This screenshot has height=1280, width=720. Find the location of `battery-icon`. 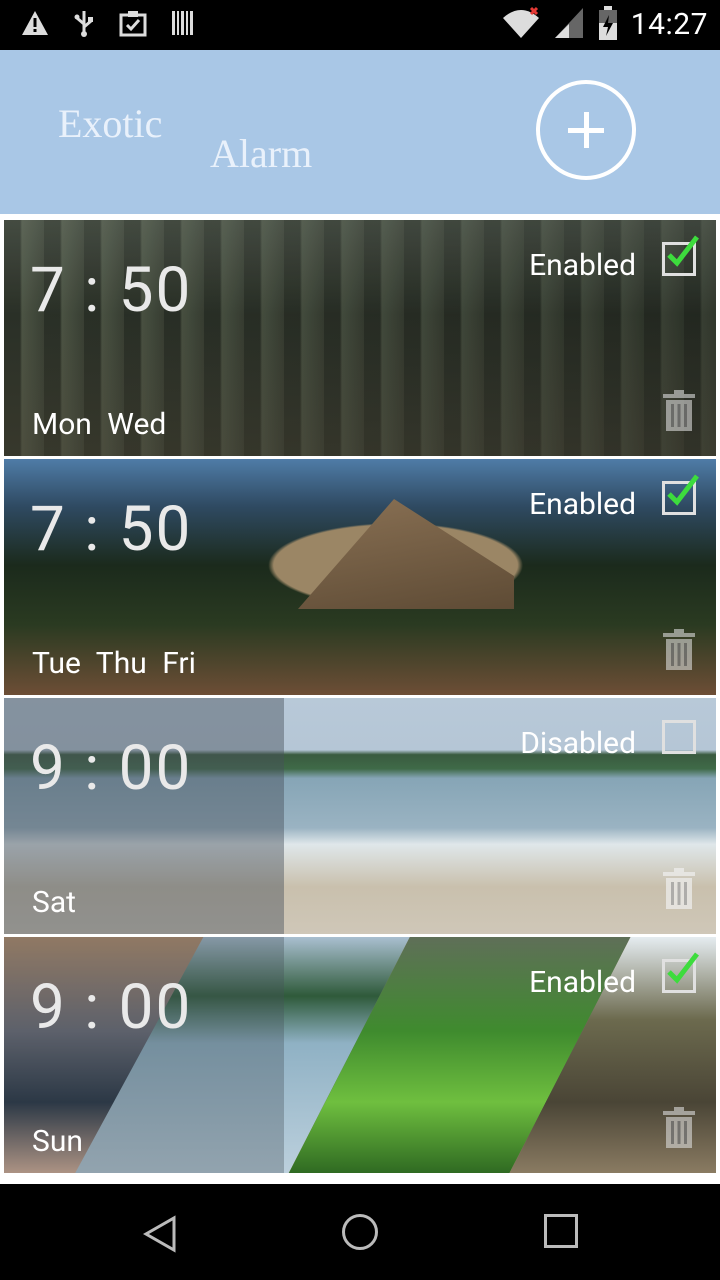

battery-icon is located at coordinates (608, 25).